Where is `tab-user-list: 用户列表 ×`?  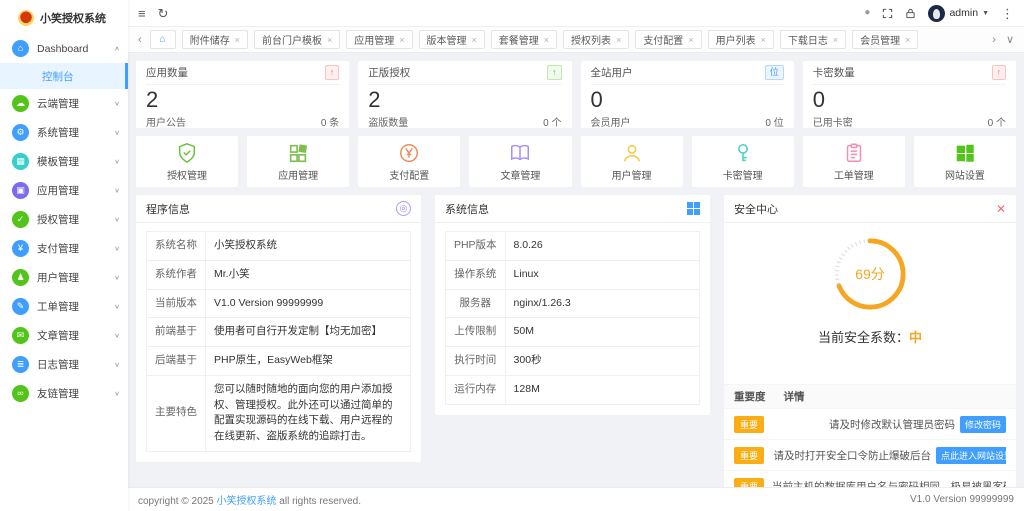
tab-user-list: 用户列表 × is located at coordinates (740, 39).